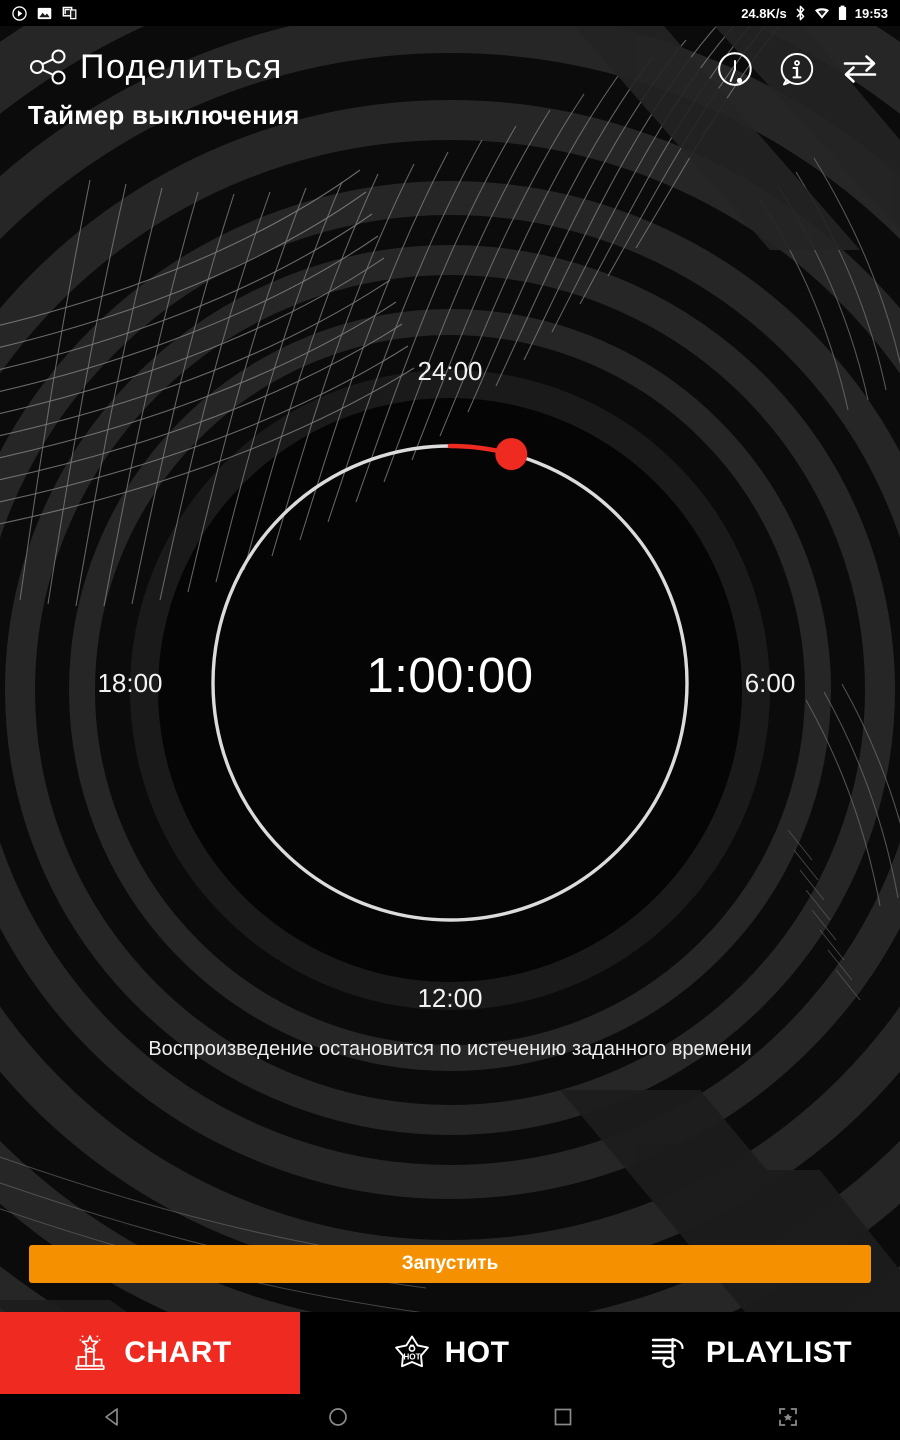 This screenshot has height=1440, width=900. I want to click on network-speed: 24.8K/s, so click(764, 13).